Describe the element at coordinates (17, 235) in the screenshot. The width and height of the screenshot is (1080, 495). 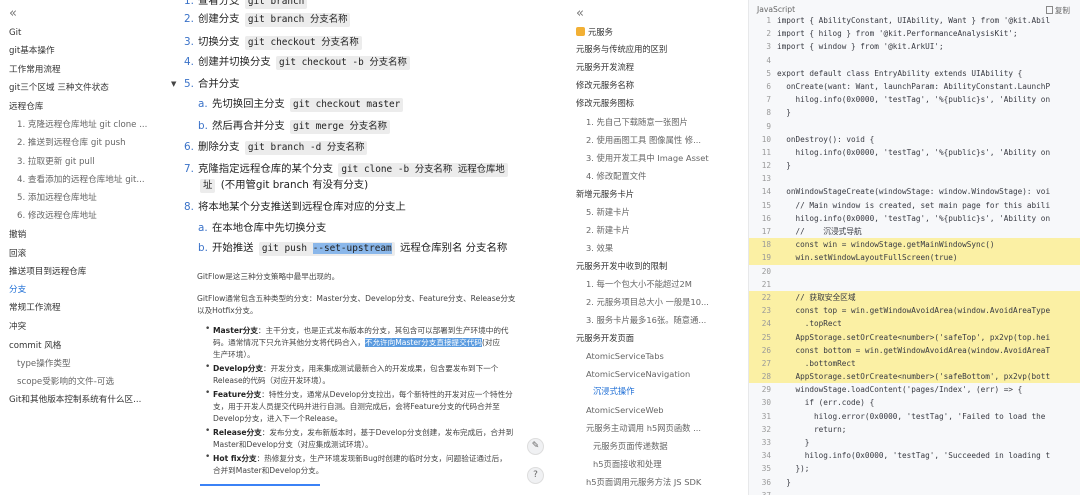
I see `sidebar-item: 撤销` at that location.